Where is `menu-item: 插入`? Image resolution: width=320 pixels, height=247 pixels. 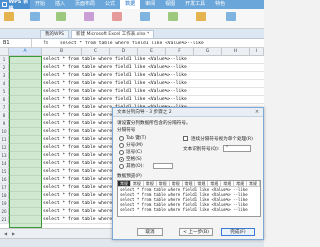
menu-item: 插入 is located at coordinates (60, 4).